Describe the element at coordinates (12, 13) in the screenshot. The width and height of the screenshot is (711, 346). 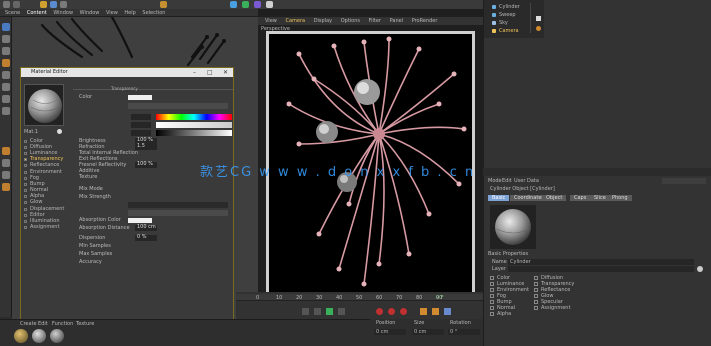
I see `menu-item-scene: Scene` at that location.